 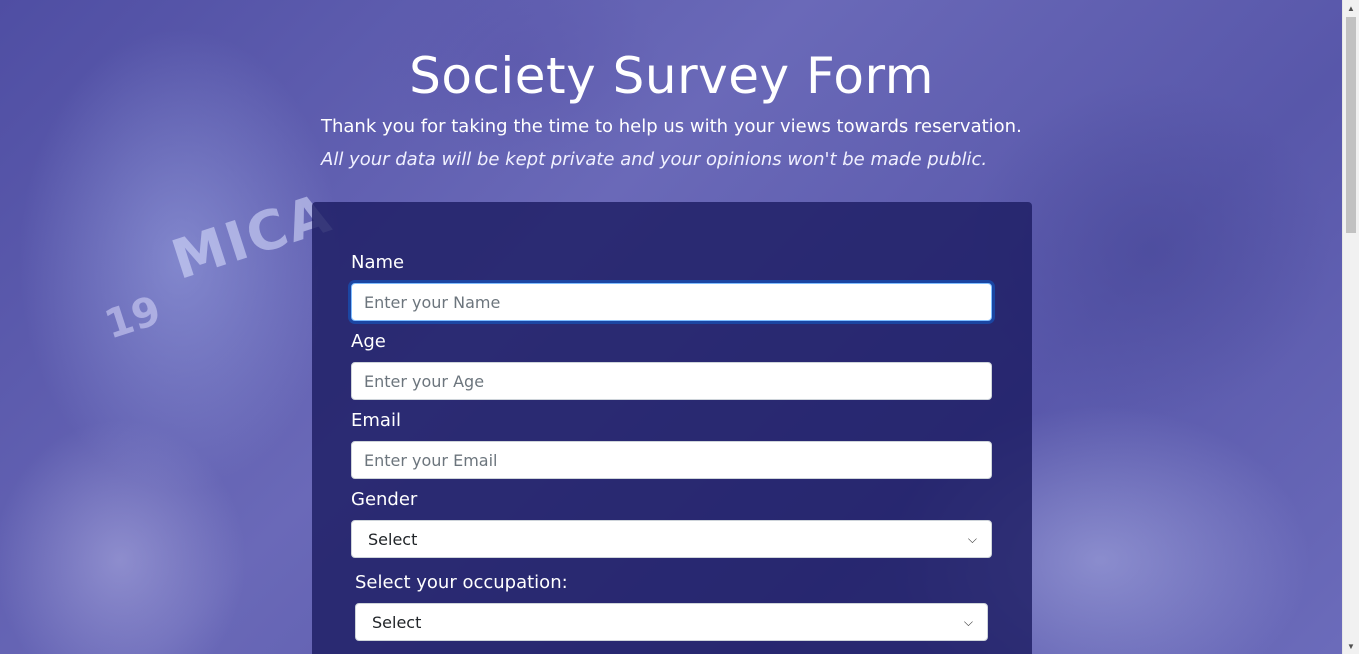 I want to click on age-input, so click(x=671, y=381).